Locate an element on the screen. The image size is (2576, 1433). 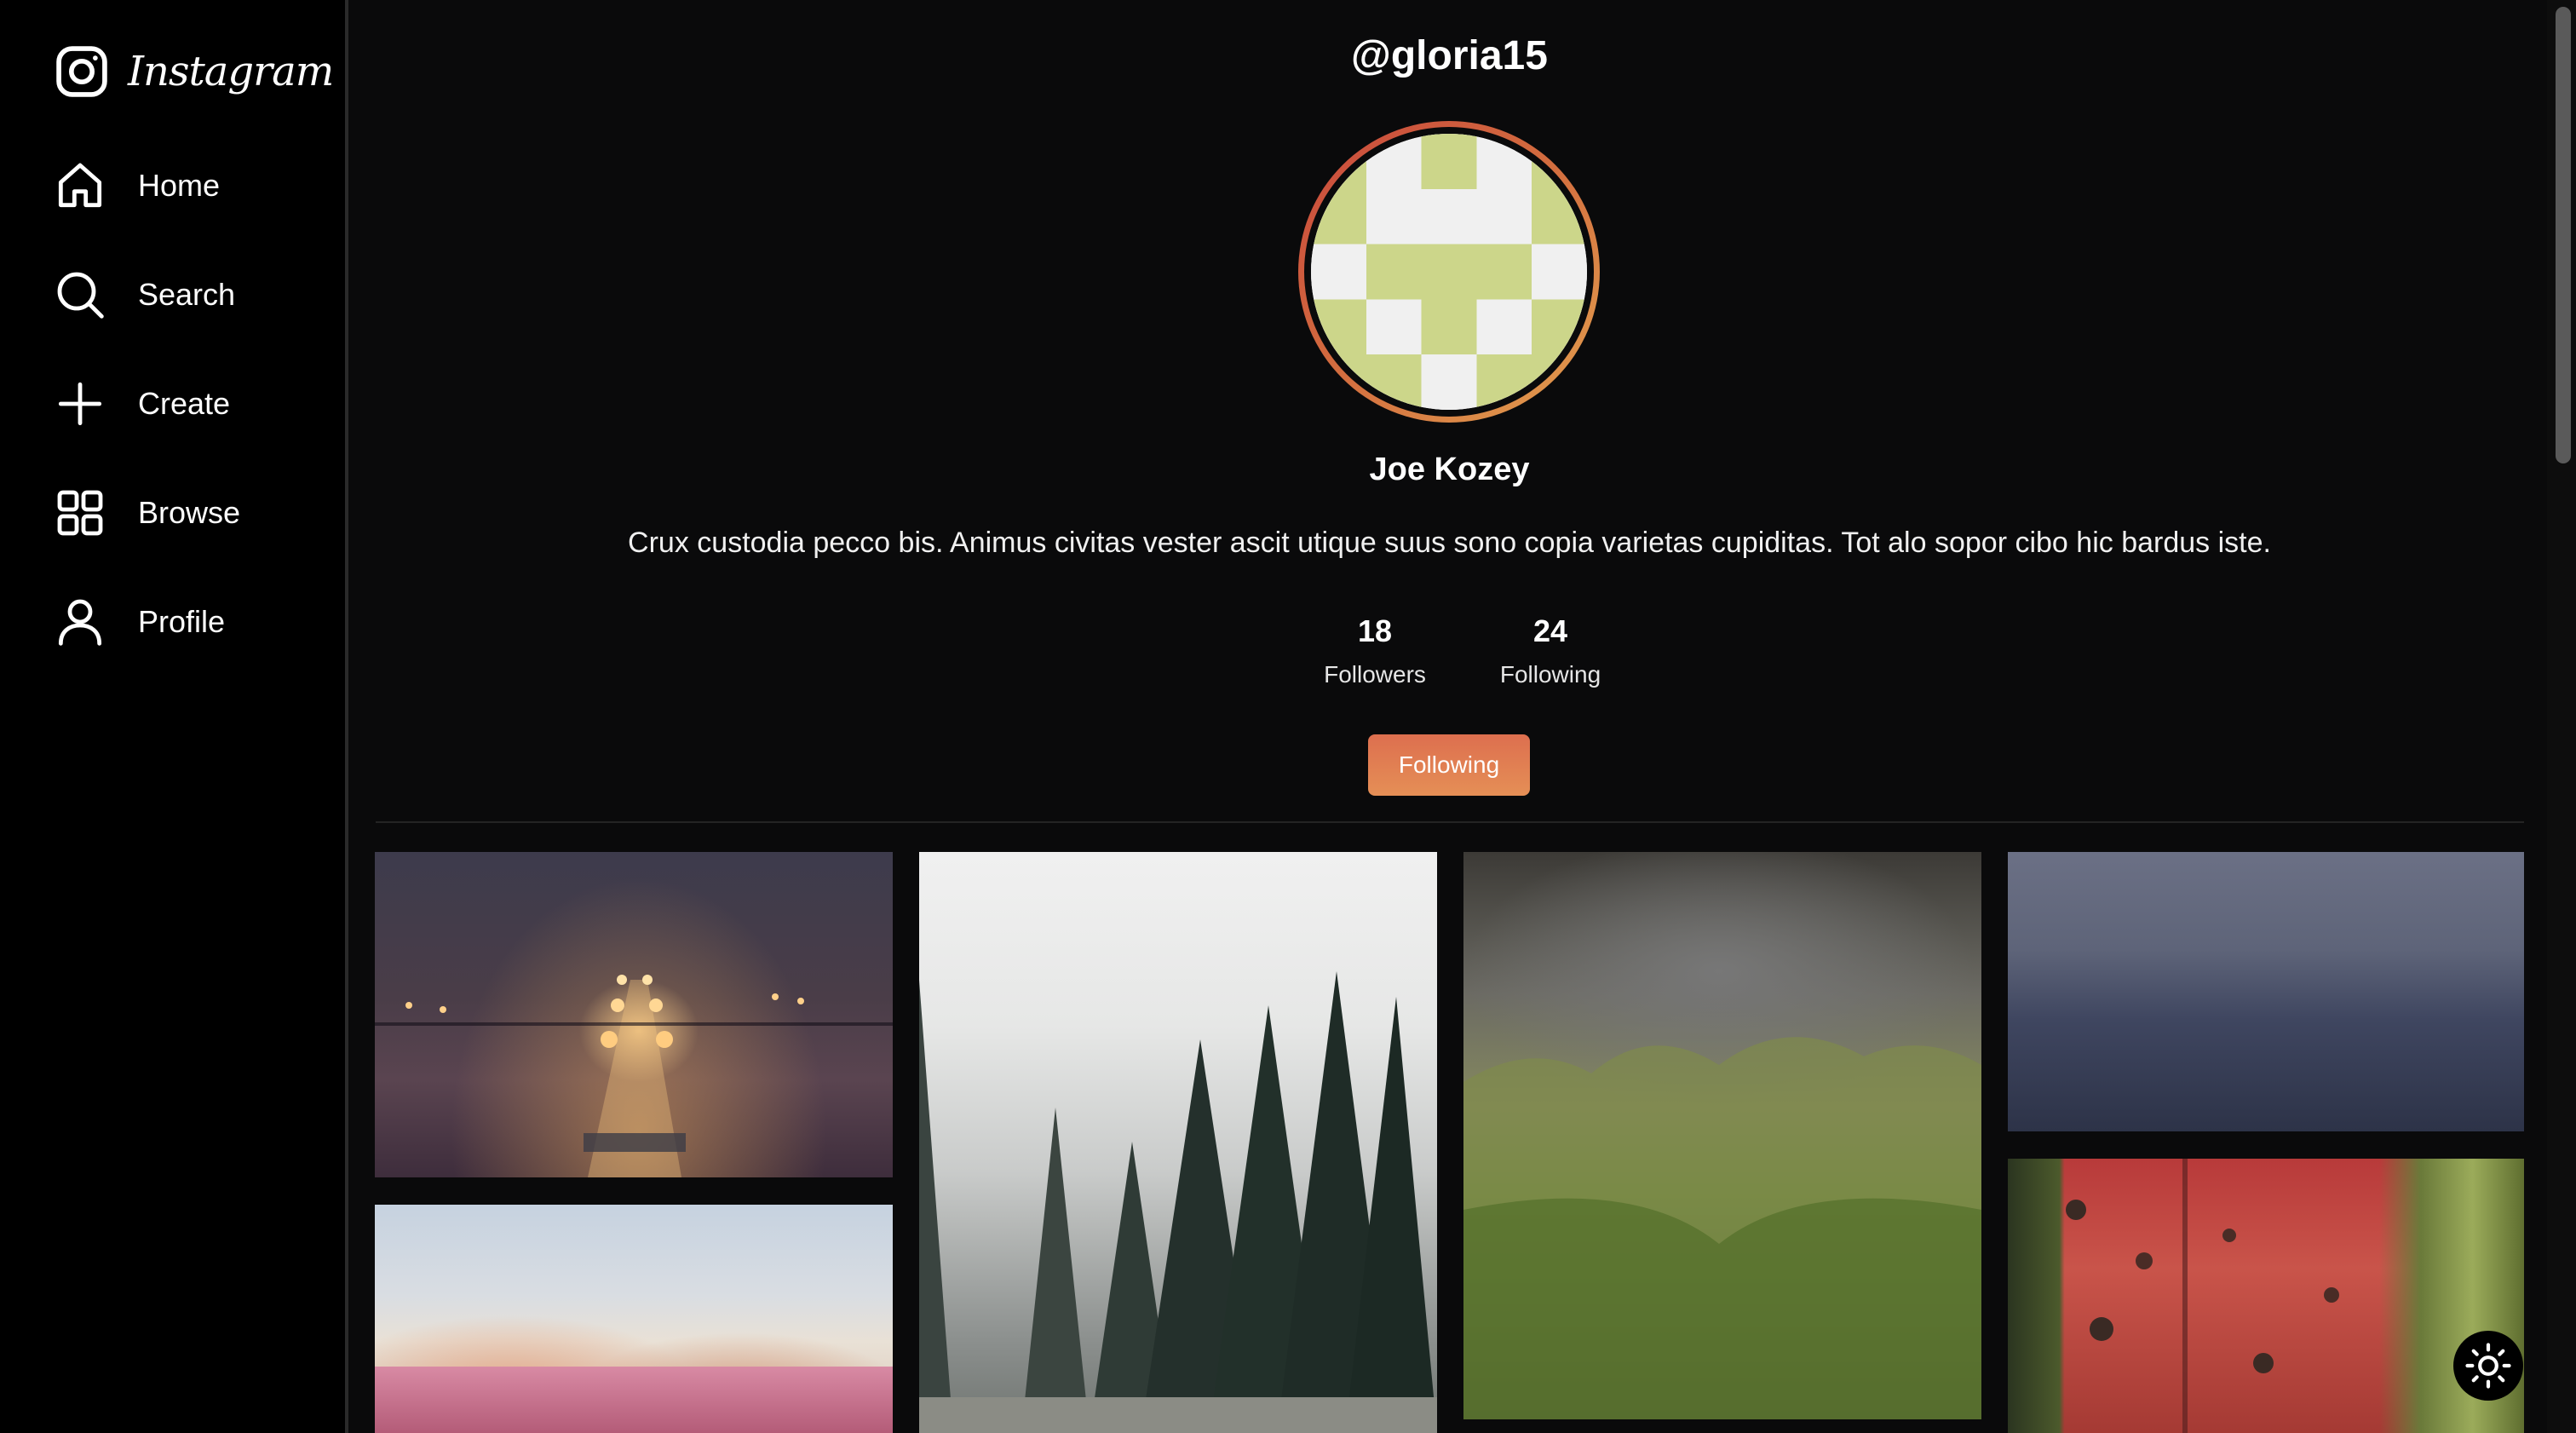
sidebar-item-profile: Profile is located at coordinates (180, 622).